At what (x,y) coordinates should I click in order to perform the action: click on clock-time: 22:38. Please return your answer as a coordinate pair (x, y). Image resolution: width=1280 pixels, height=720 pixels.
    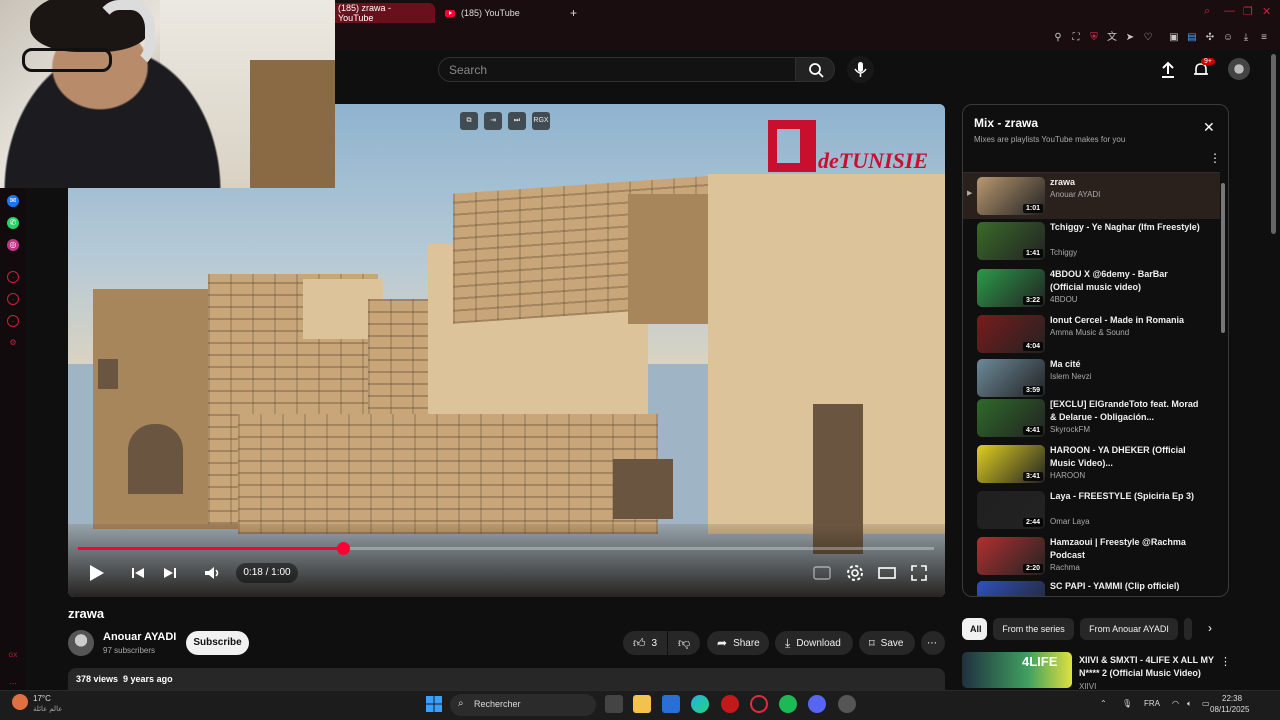
    Looking at the image, I should click on (1232, 698).